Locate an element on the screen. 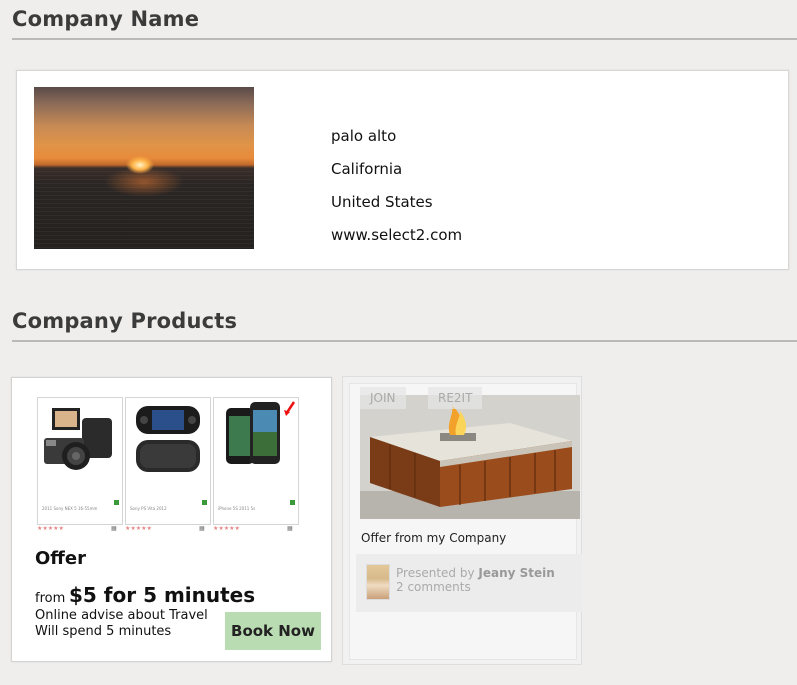  company-products-heading: Company Products is located at coordinates (125, 321).